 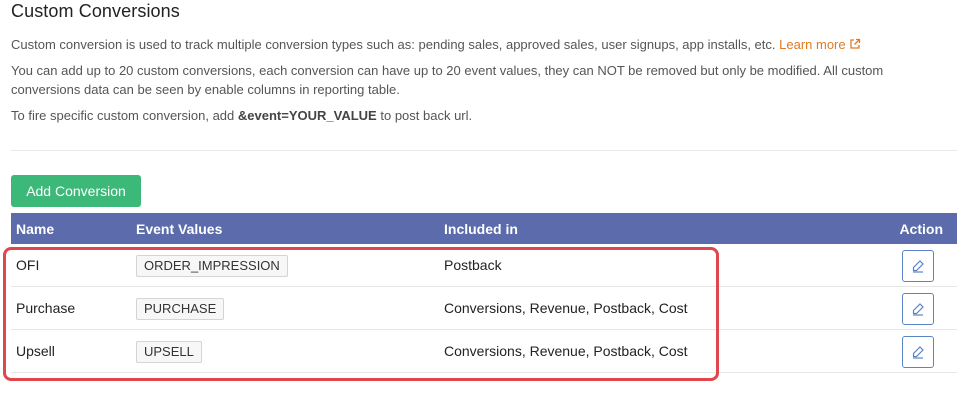 I want to click on table-row: OFI ORDER_IMPRESSION Postback, so click(x=484, y=265).